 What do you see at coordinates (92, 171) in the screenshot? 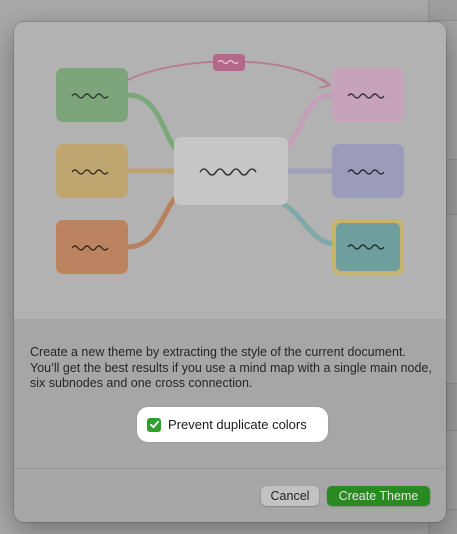
I see `subnode-middle-left` at bounding box center [92, 171].